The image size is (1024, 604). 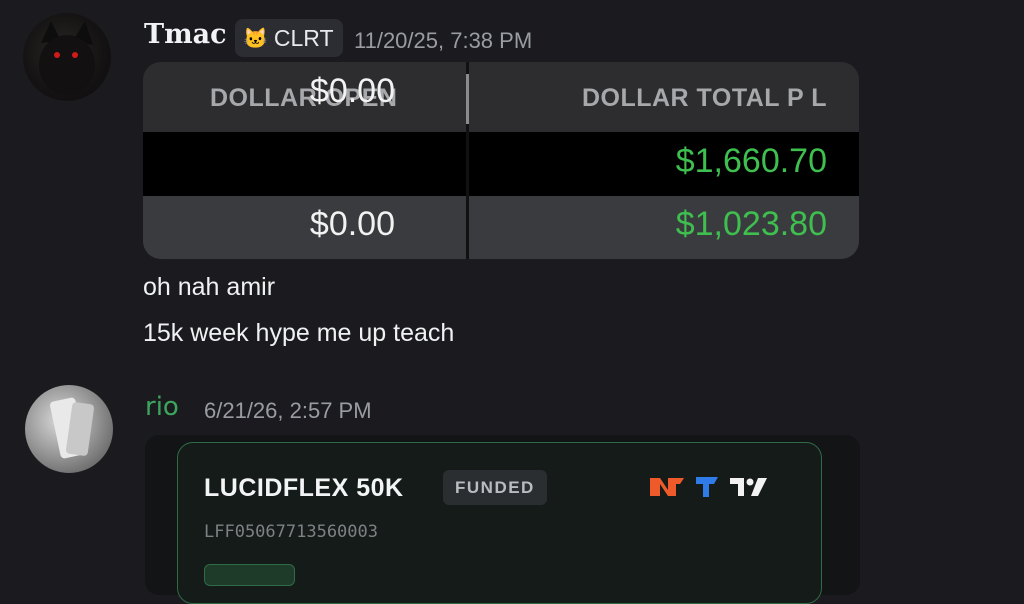 What do you see at coordinates (304, 488) in the screenshot?
I see `account-title: LUCIDFLEX 50K` at bounding box center [304, 488].